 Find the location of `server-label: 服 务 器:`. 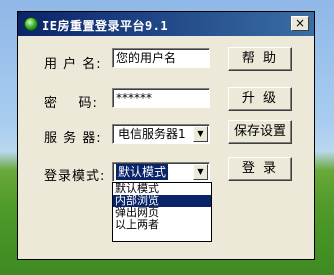

server-label: 服 务 器: is located at coordinates (73, 138).